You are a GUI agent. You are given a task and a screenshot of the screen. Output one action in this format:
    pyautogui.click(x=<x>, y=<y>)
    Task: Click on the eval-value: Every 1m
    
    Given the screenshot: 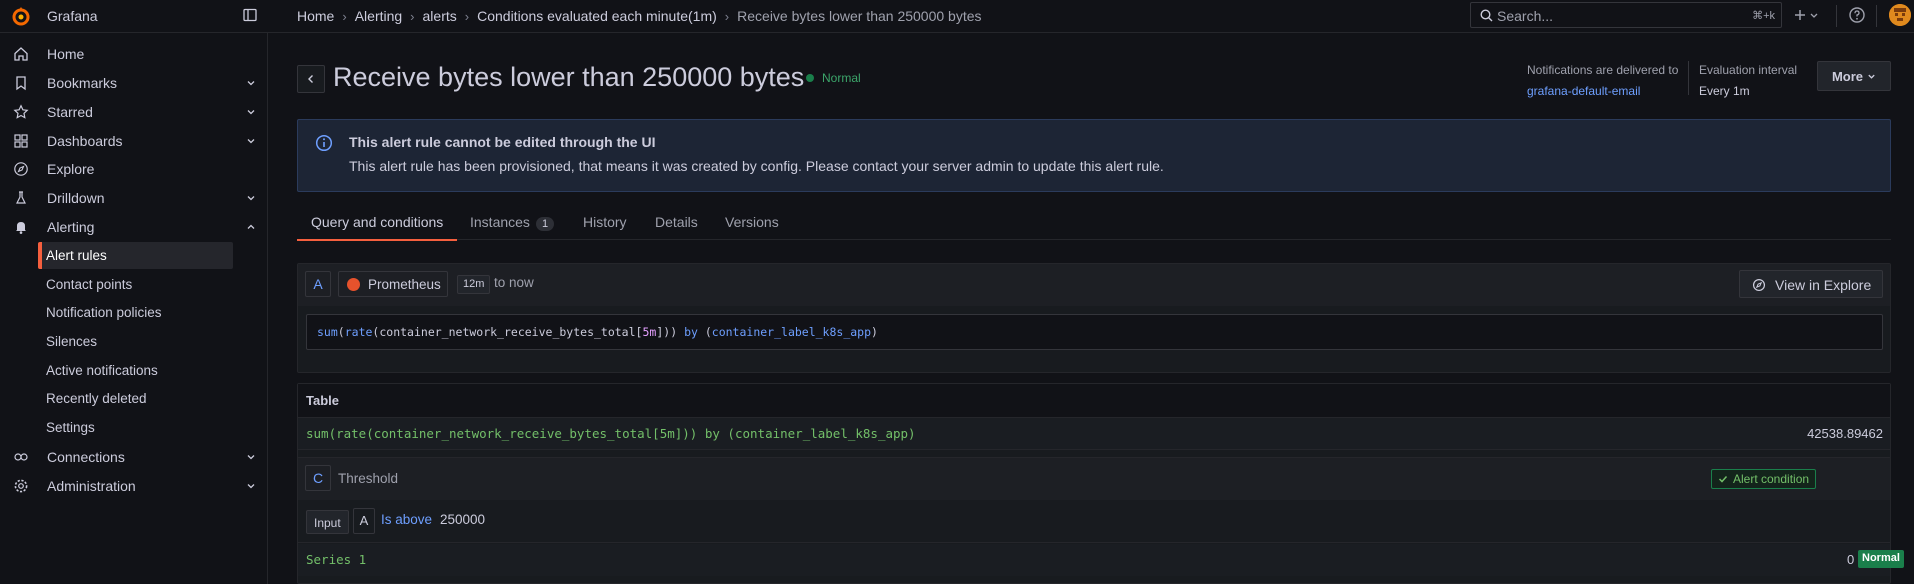 What is the action you would take?
    pyautogui.click(x=1724, y=91)
    